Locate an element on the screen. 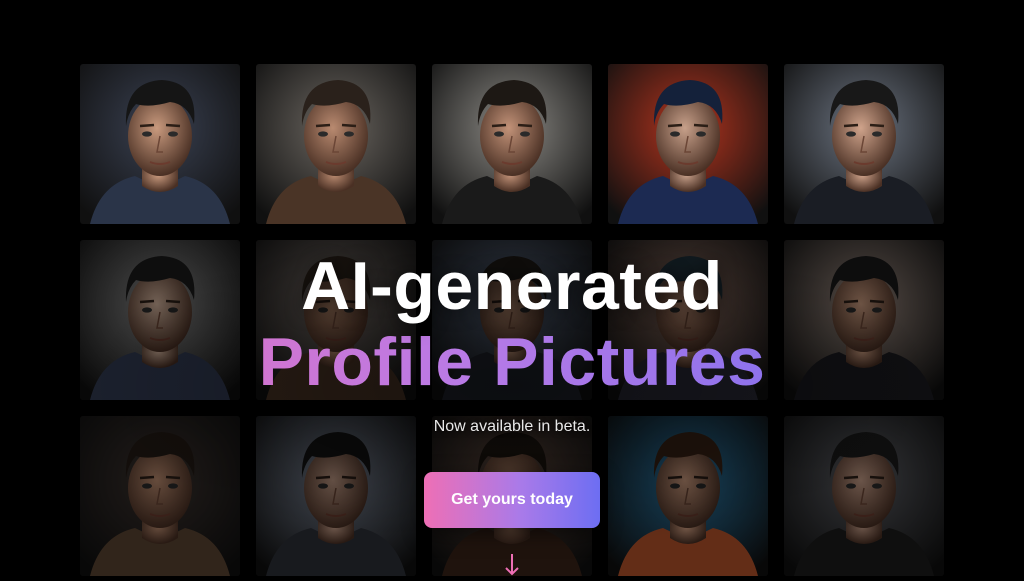 The image size is (1024, 581). hero-title-line2: Profile Pictures is located at coordinates (512, 362).